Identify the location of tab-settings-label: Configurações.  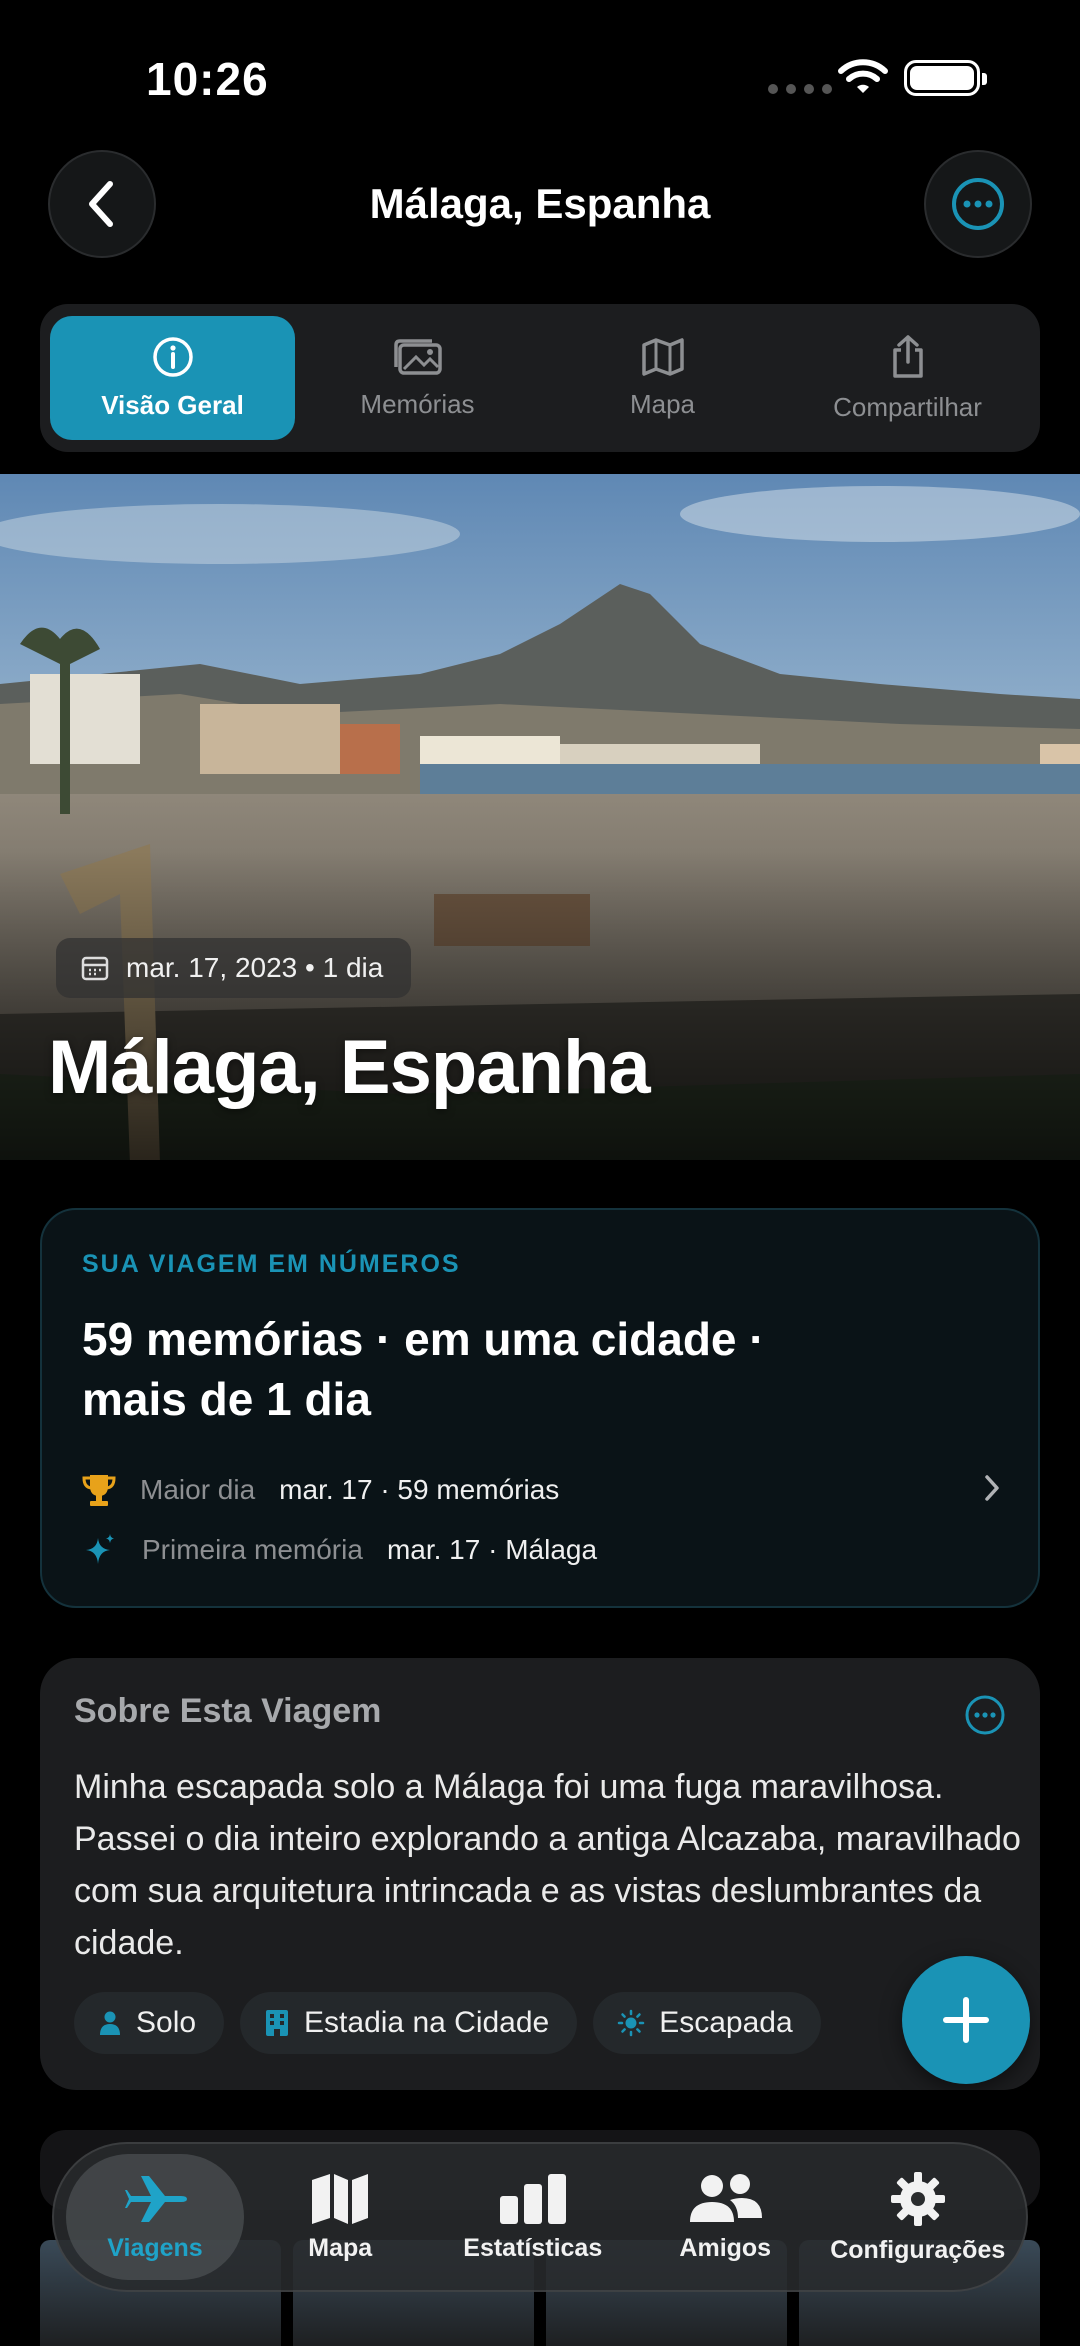
(918, 2249).